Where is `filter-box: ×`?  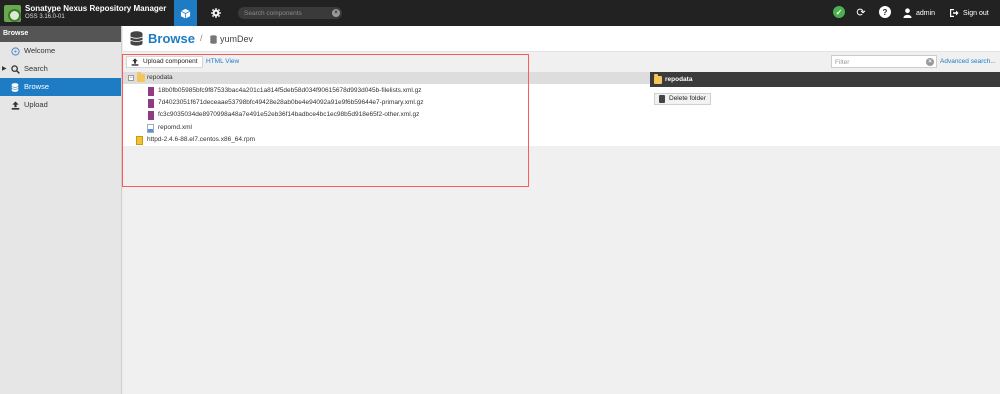 filter-box: × is located at coordinates (884, 61).